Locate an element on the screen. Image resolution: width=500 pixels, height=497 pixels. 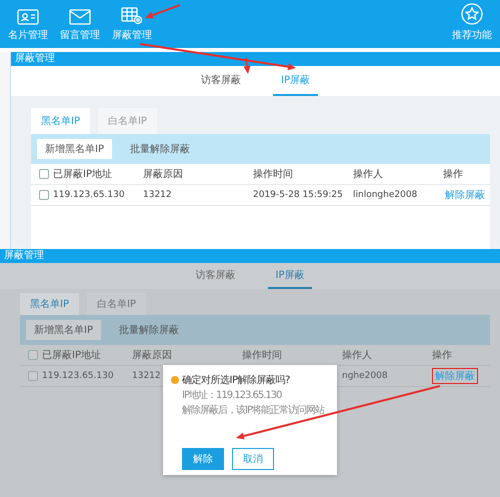
confirm-button: 解除 is located at coordinates (203, 459).